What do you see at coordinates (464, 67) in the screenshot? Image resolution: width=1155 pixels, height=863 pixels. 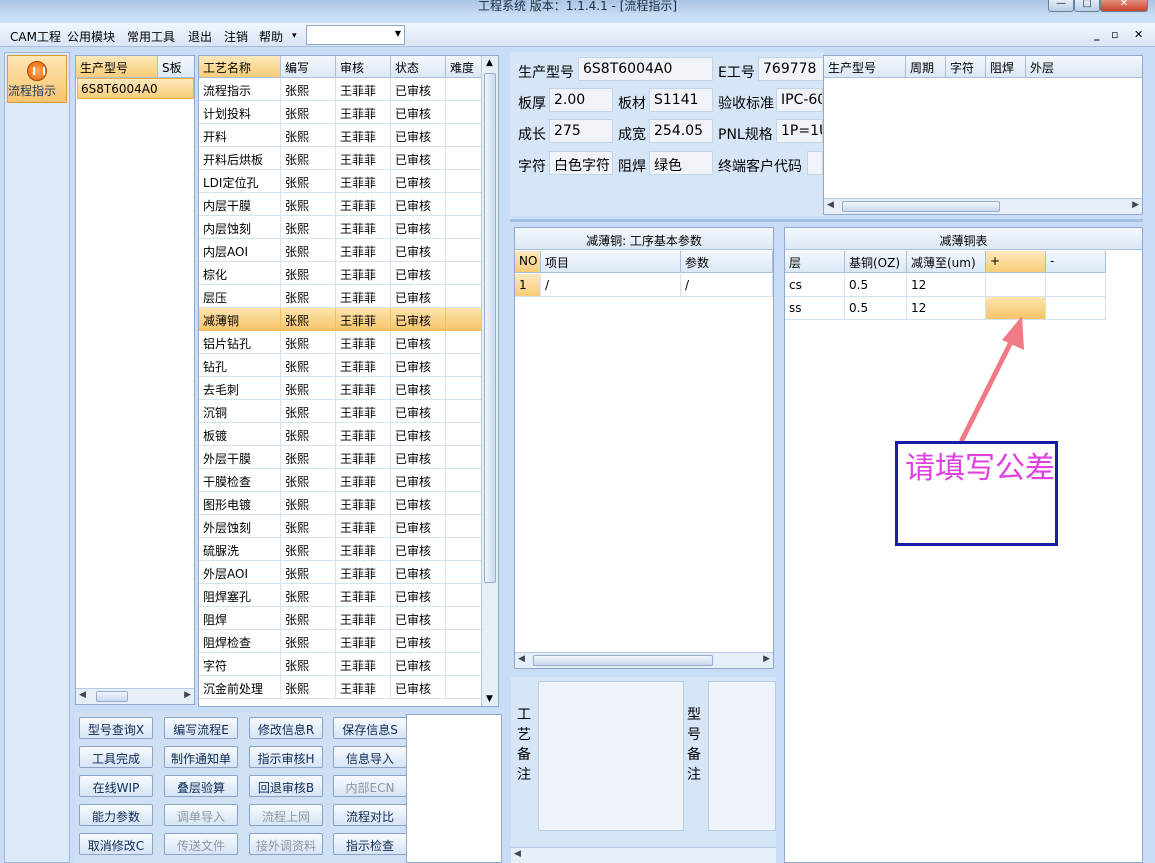 I see `column-header-difficulty: 难度` at bounding box center [464, 67].